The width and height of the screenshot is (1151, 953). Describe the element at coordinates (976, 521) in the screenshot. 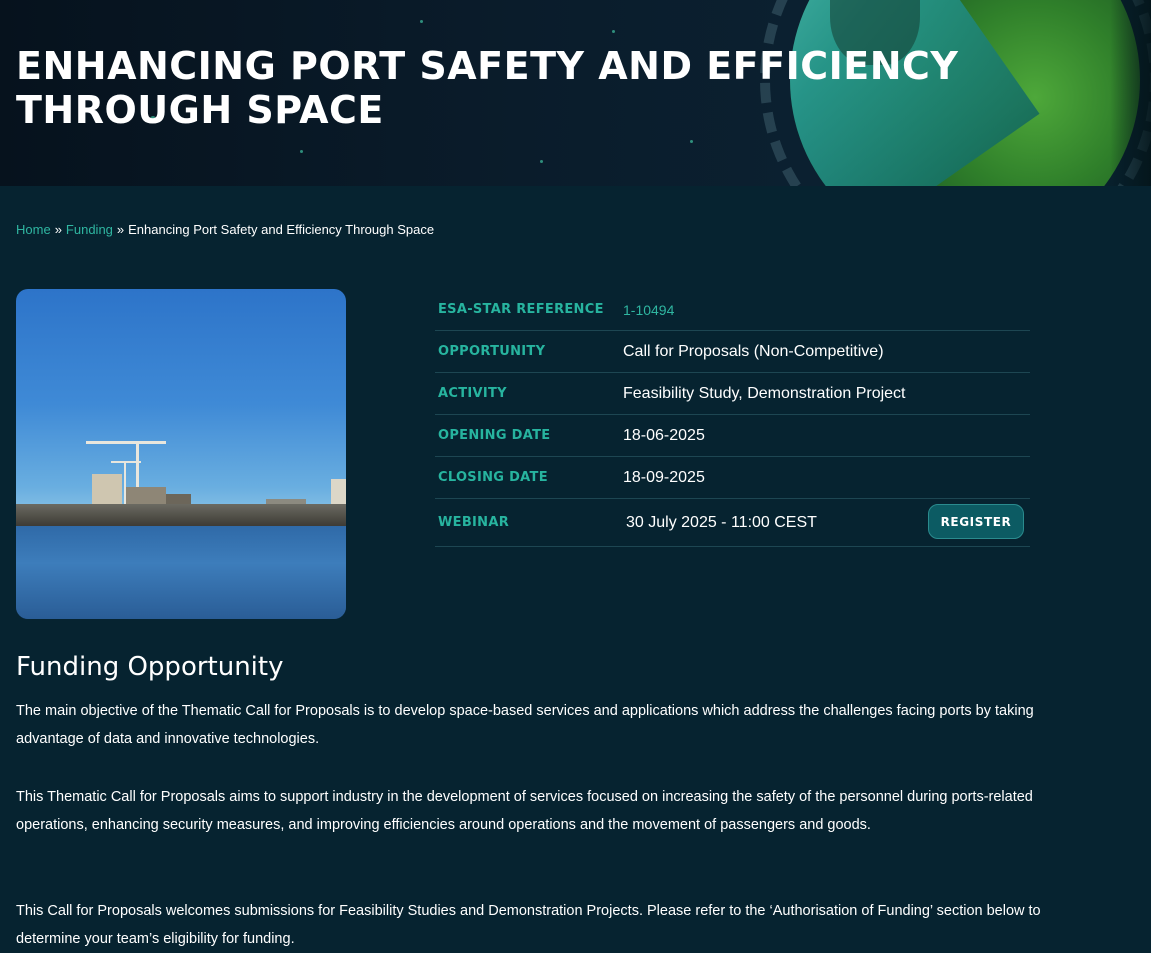

I see `register-button: REGISTER` at that location.